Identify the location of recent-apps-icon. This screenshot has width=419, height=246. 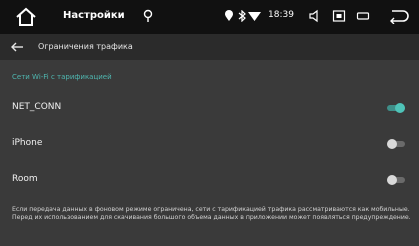
(363, 16).